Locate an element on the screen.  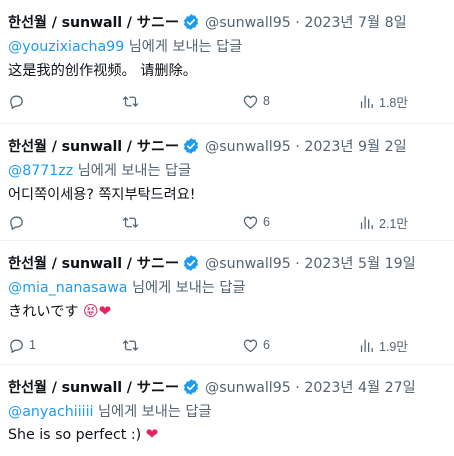
tweet-text: 어디쪽이세용? 쪽지부탁드려요! is located at coordinates (101, 194).